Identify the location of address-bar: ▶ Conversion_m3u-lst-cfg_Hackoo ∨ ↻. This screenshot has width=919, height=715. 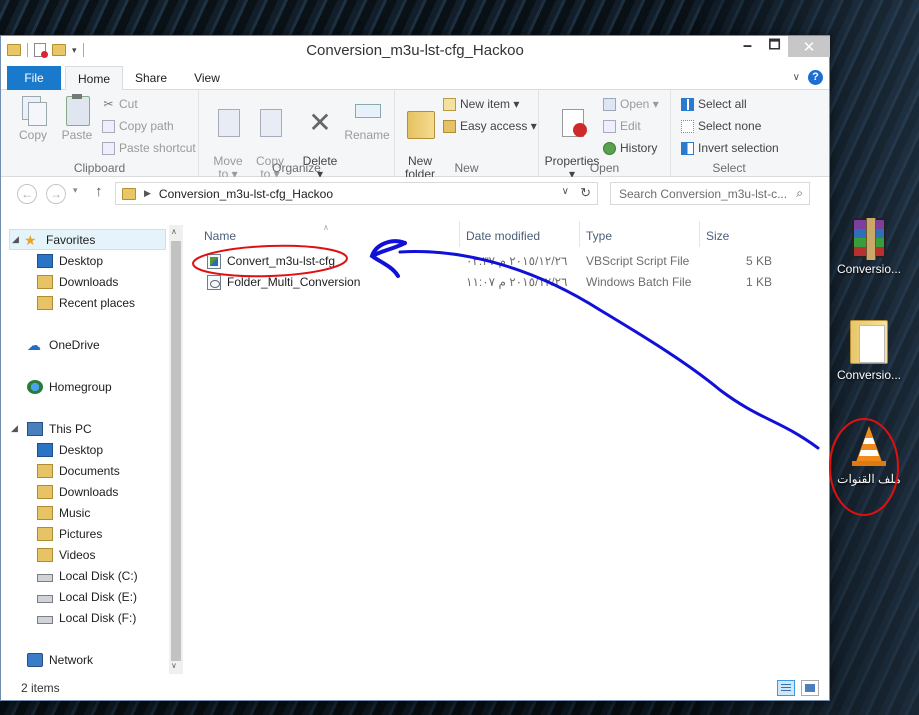
(356, 193).